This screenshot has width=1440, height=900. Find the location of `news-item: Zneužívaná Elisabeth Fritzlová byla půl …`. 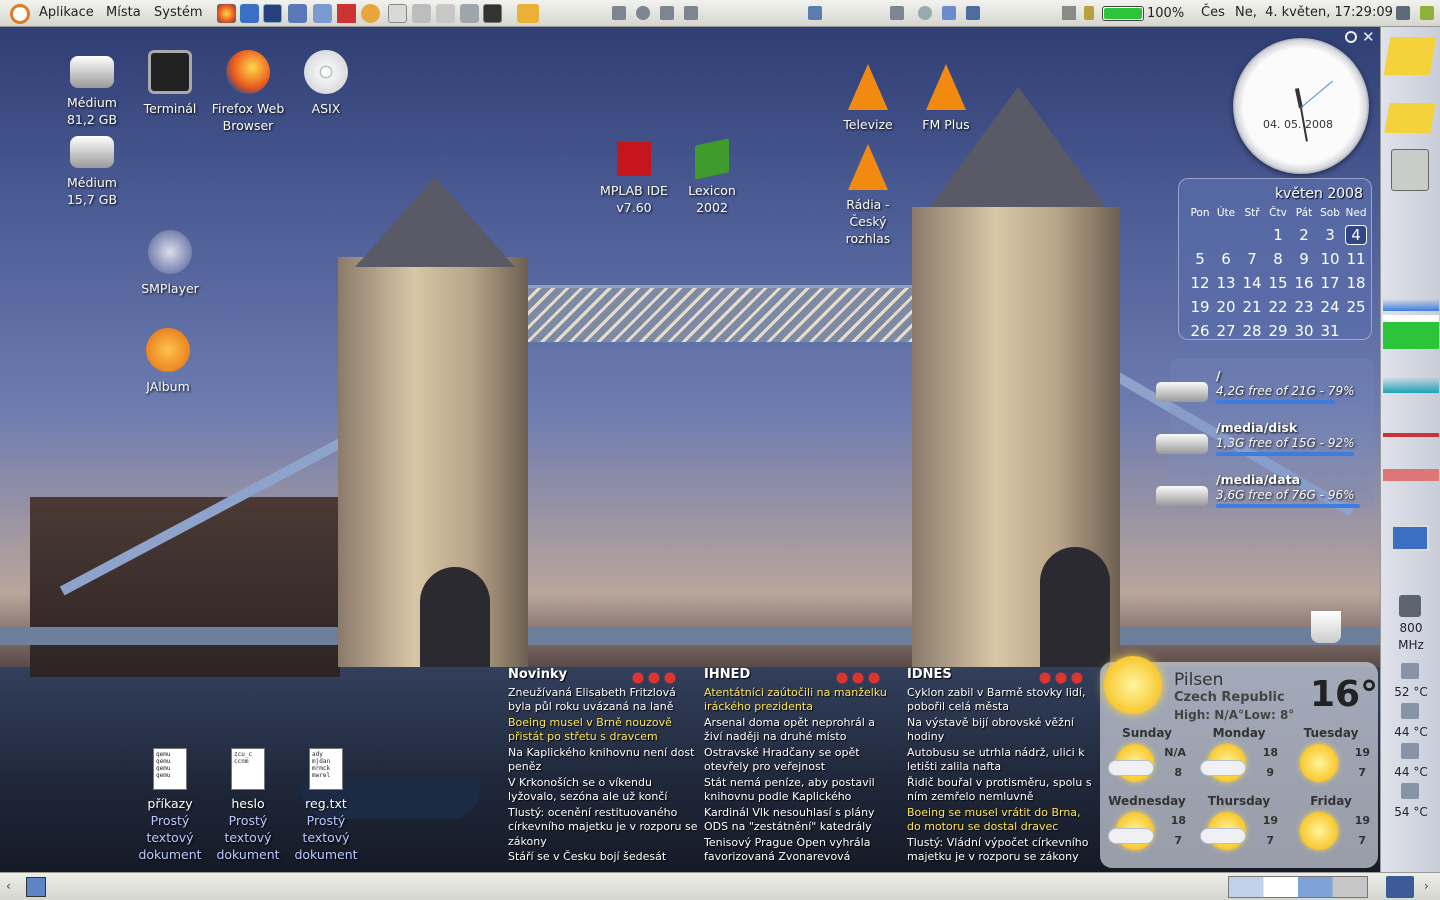

news-item: Zneužívaná Elisabeth Fritzlová byla půl … is located at coordinates (605, 700).